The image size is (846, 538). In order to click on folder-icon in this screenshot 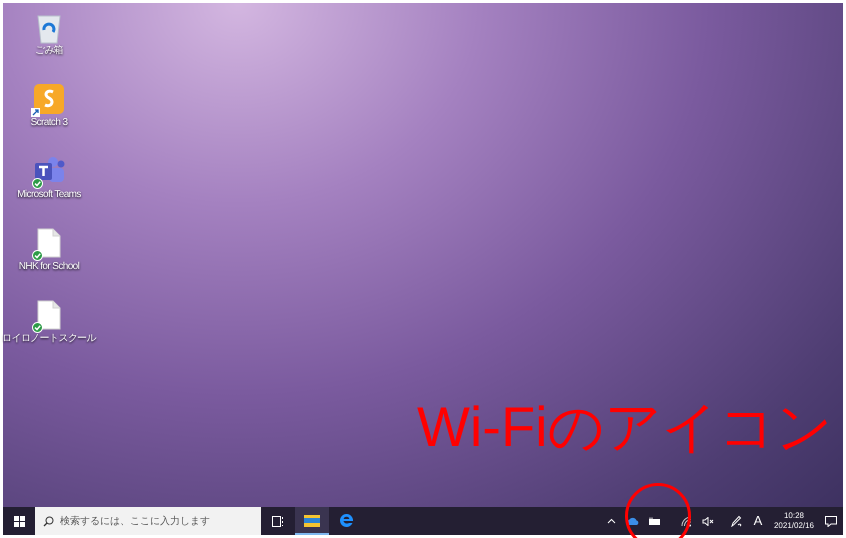, I will do `click(312, 520)`.